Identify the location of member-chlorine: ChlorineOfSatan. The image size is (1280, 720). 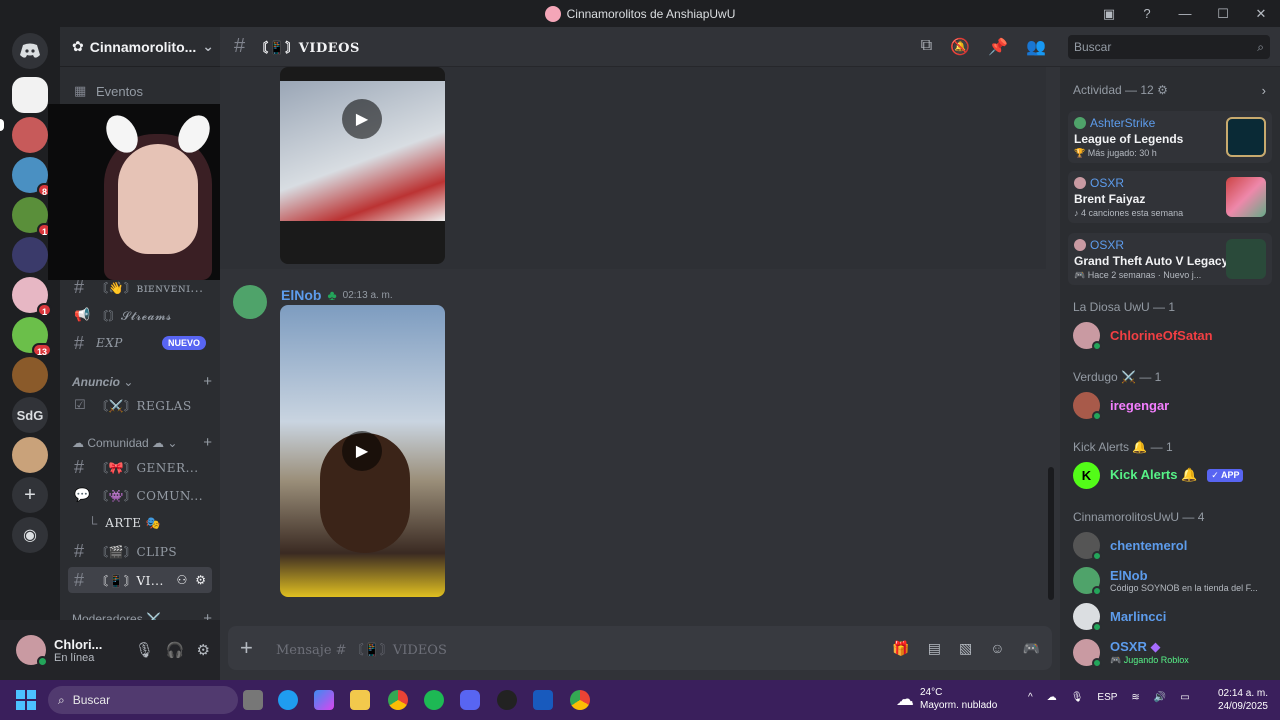
(1143, 335).